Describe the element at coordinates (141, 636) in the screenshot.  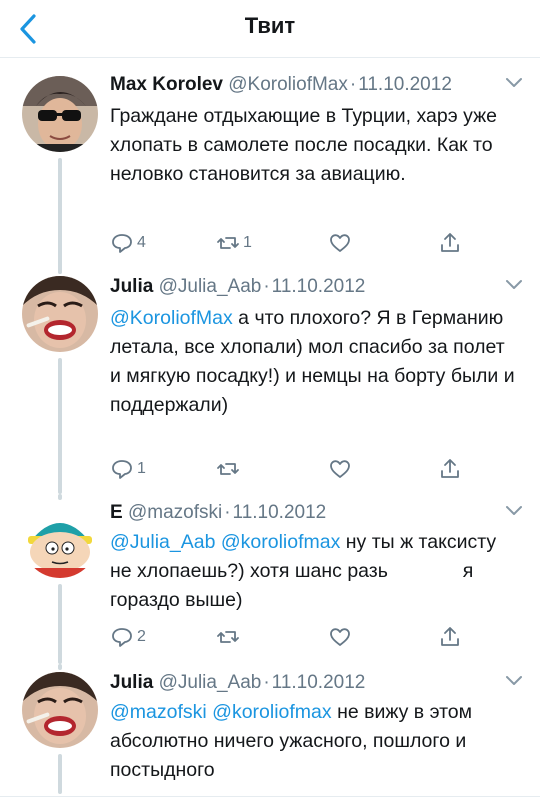
I see `reply-count: 2` at that location.